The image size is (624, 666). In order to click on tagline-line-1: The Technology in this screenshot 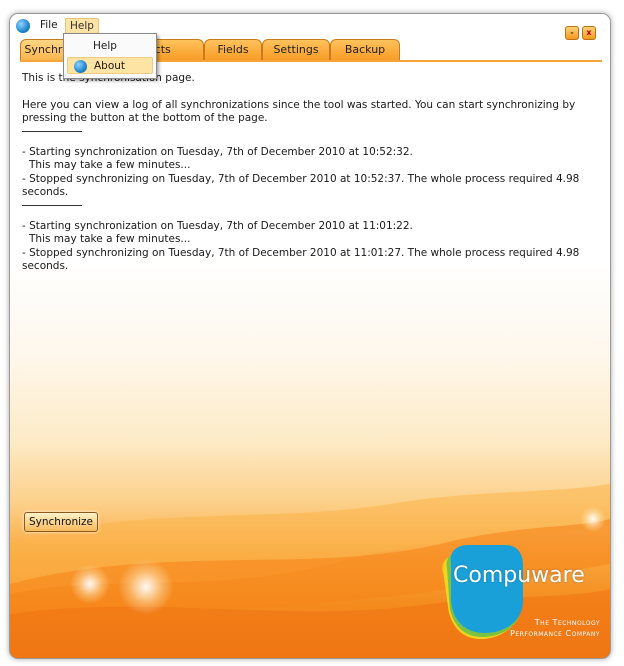, I will do `click(567, 622)`.